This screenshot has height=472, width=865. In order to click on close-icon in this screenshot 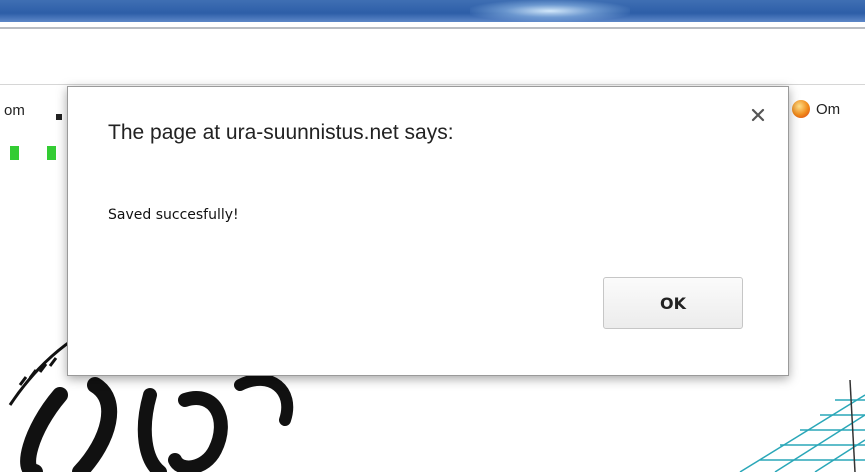, I will do `click(758, 115)`.